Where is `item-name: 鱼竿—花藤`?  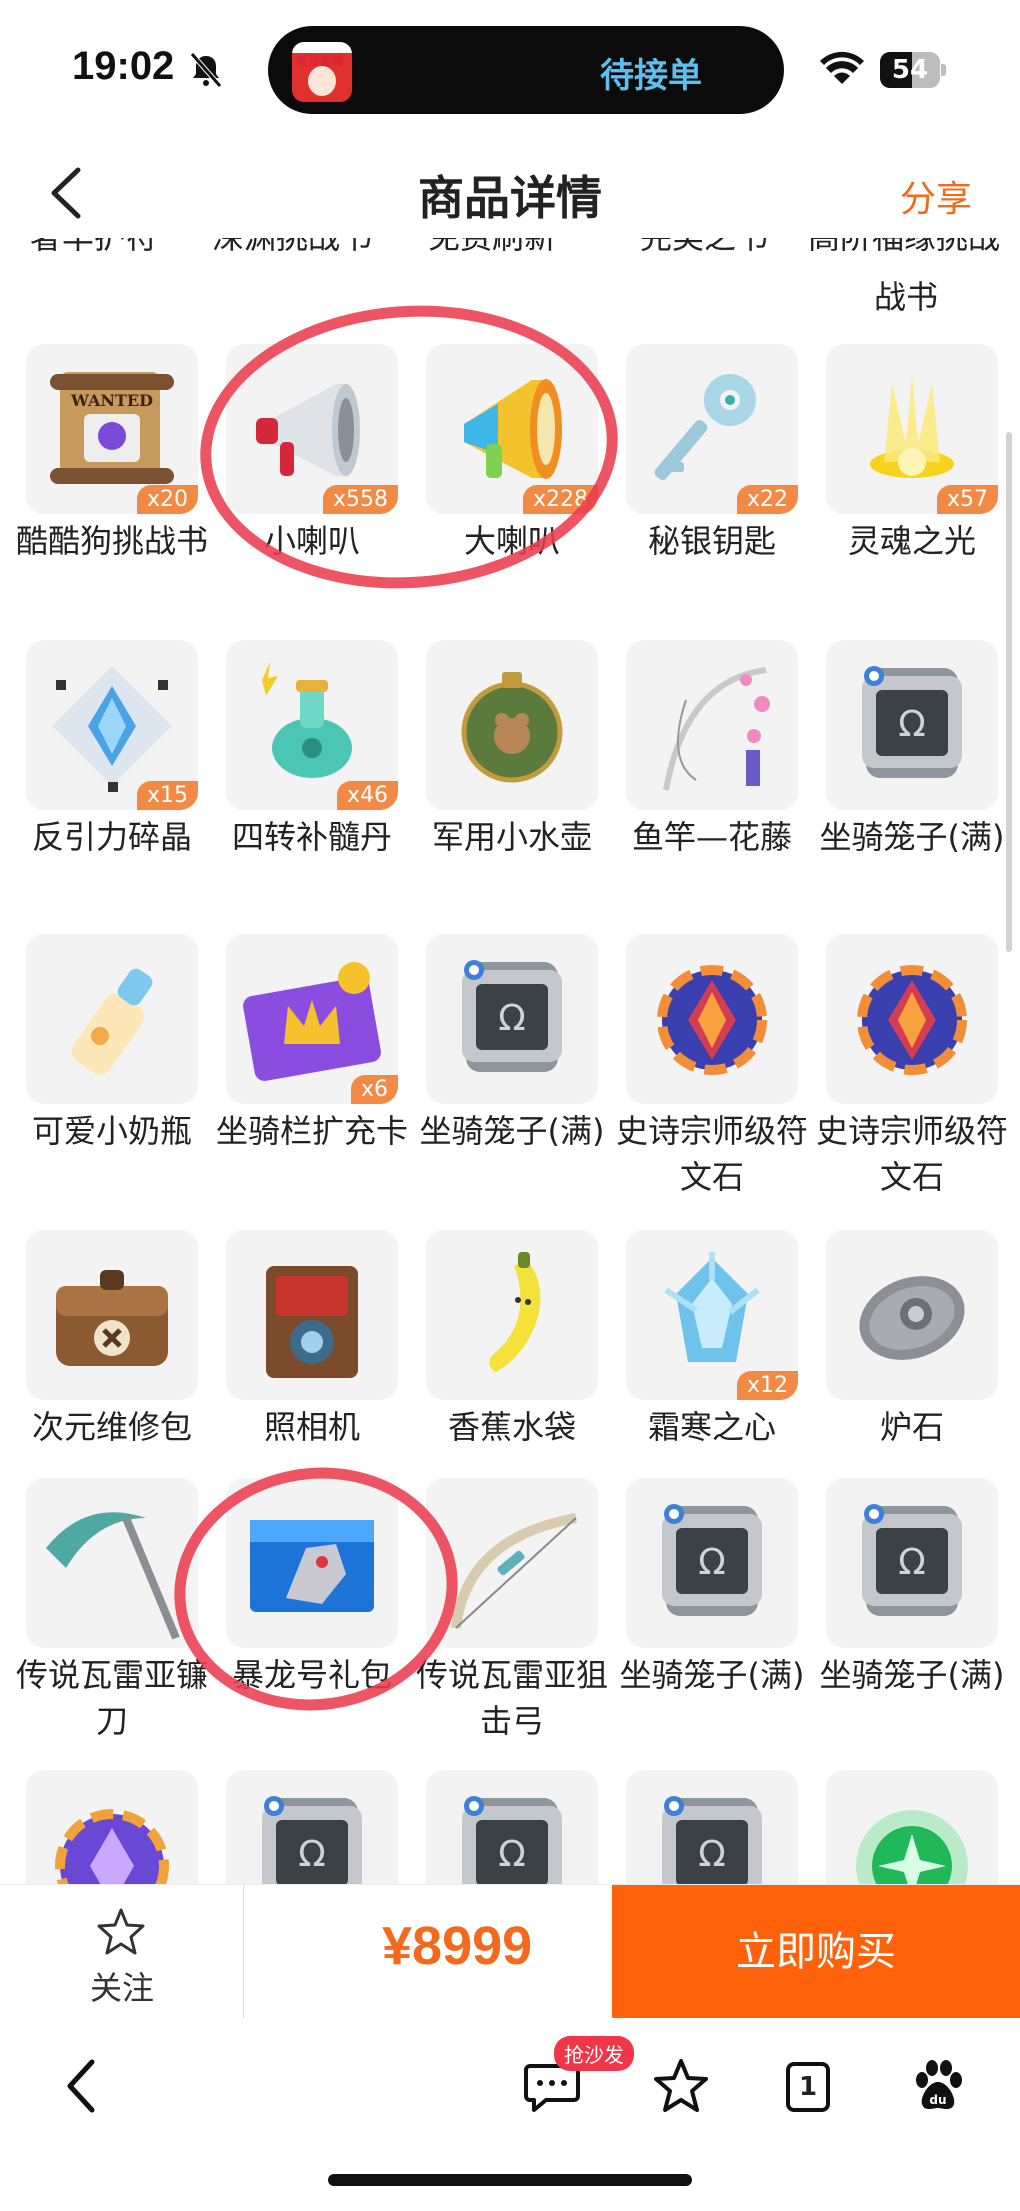 item-name: 鱼竿—花藤 is located at coordinates (711, 837).